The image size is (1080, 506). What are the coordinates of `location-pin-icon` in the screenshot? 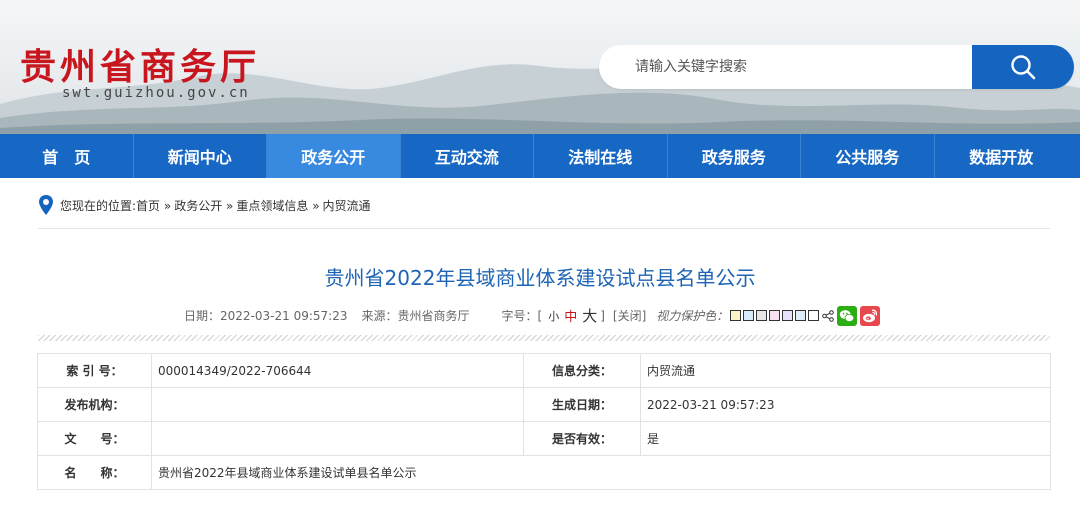 It's located at (46, 205).